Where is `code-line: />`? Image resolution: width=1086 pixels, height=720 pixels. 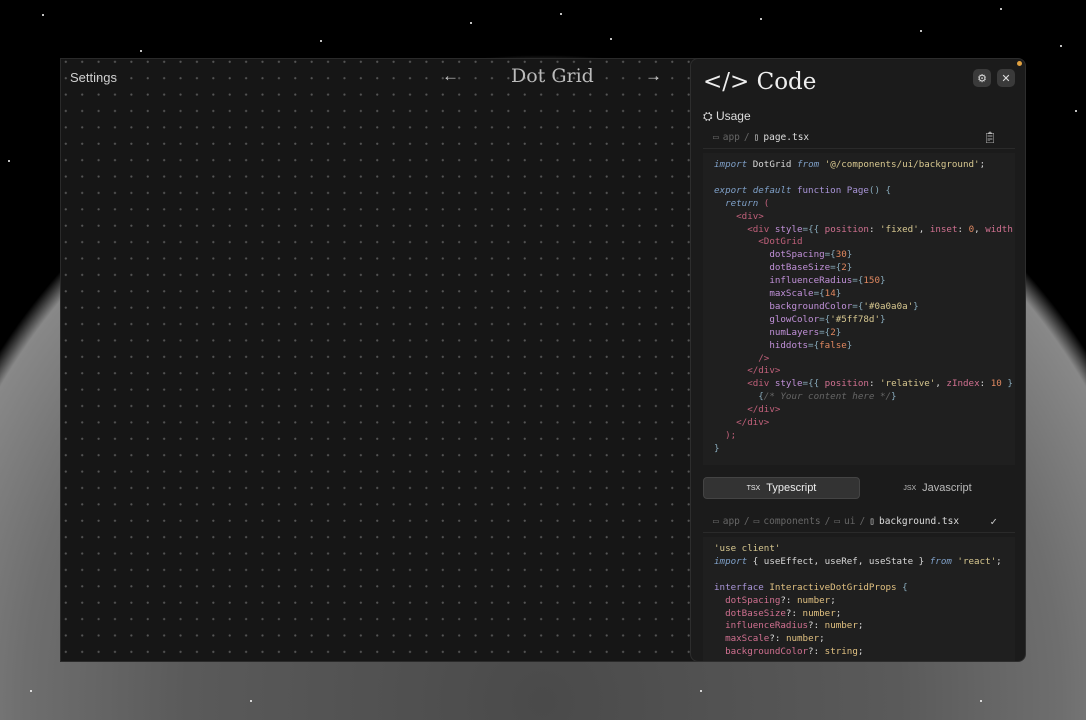
code-line: /> is located at coordinates (864, 359).